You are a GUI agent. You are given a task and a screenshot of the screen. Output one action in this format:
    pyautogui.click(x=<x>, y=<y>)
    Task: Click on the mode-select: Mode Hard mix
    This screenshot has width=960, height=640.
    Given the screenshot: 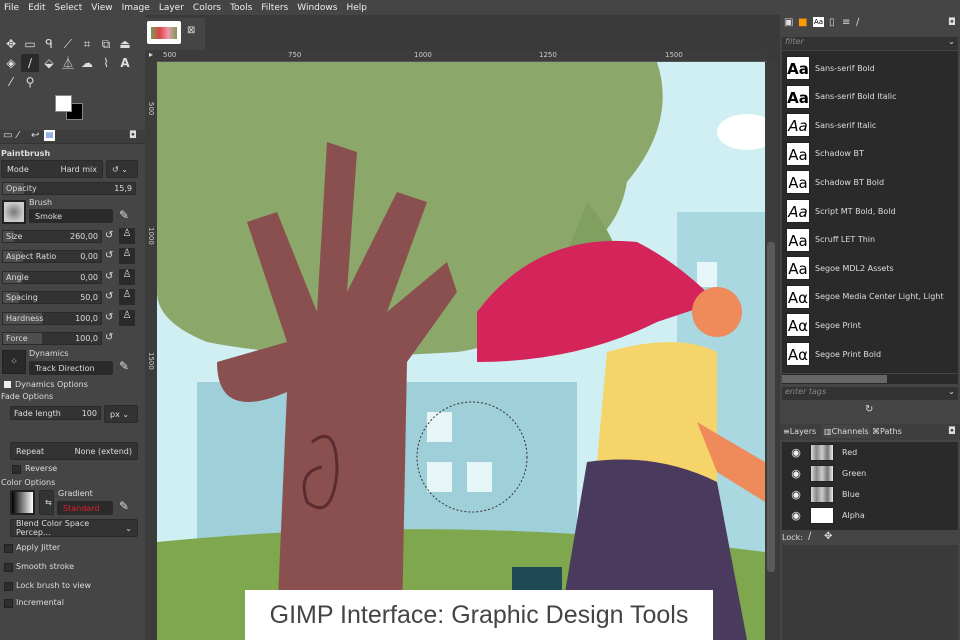 What is the action you would take?
    pyautogui.click(x=52, y=169)
    